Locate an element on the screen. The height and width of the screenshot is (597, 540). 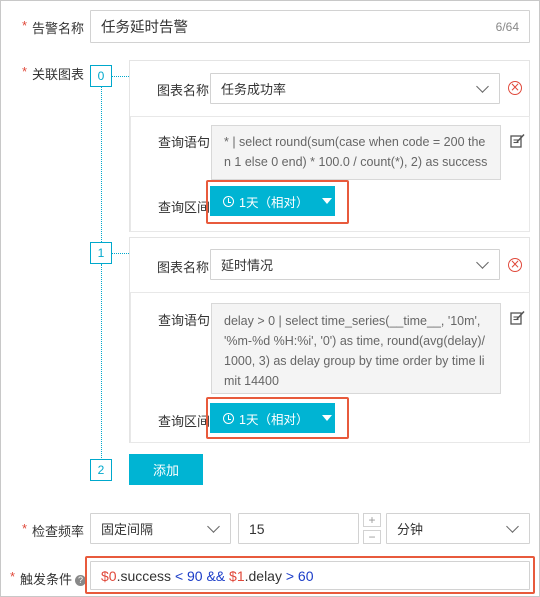
alert-name-counter: 6/64 is located at coordinates (507, 27).